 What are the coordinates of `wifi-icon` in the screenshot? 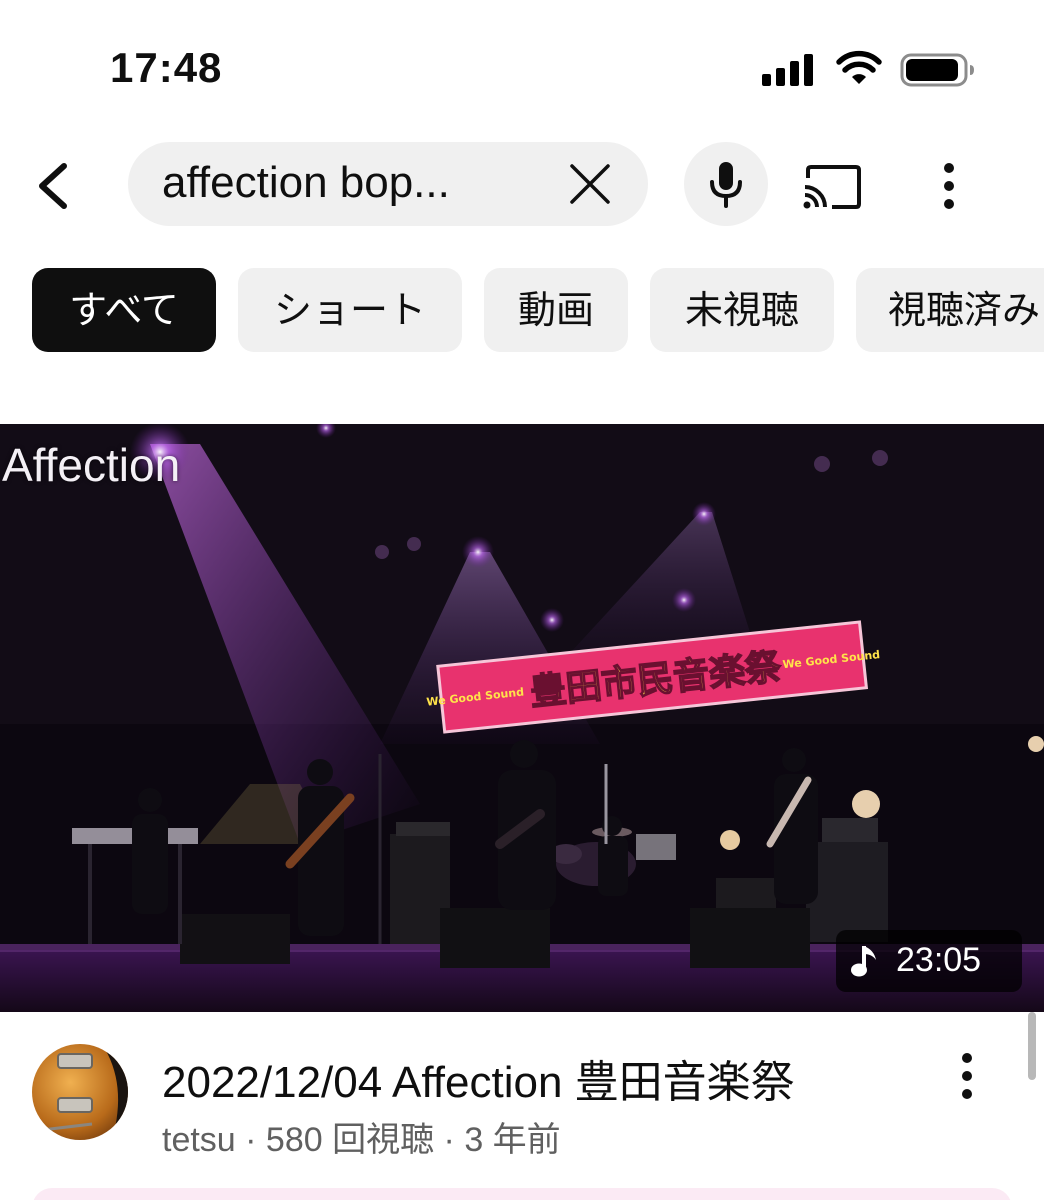 It's located at (859, 67).